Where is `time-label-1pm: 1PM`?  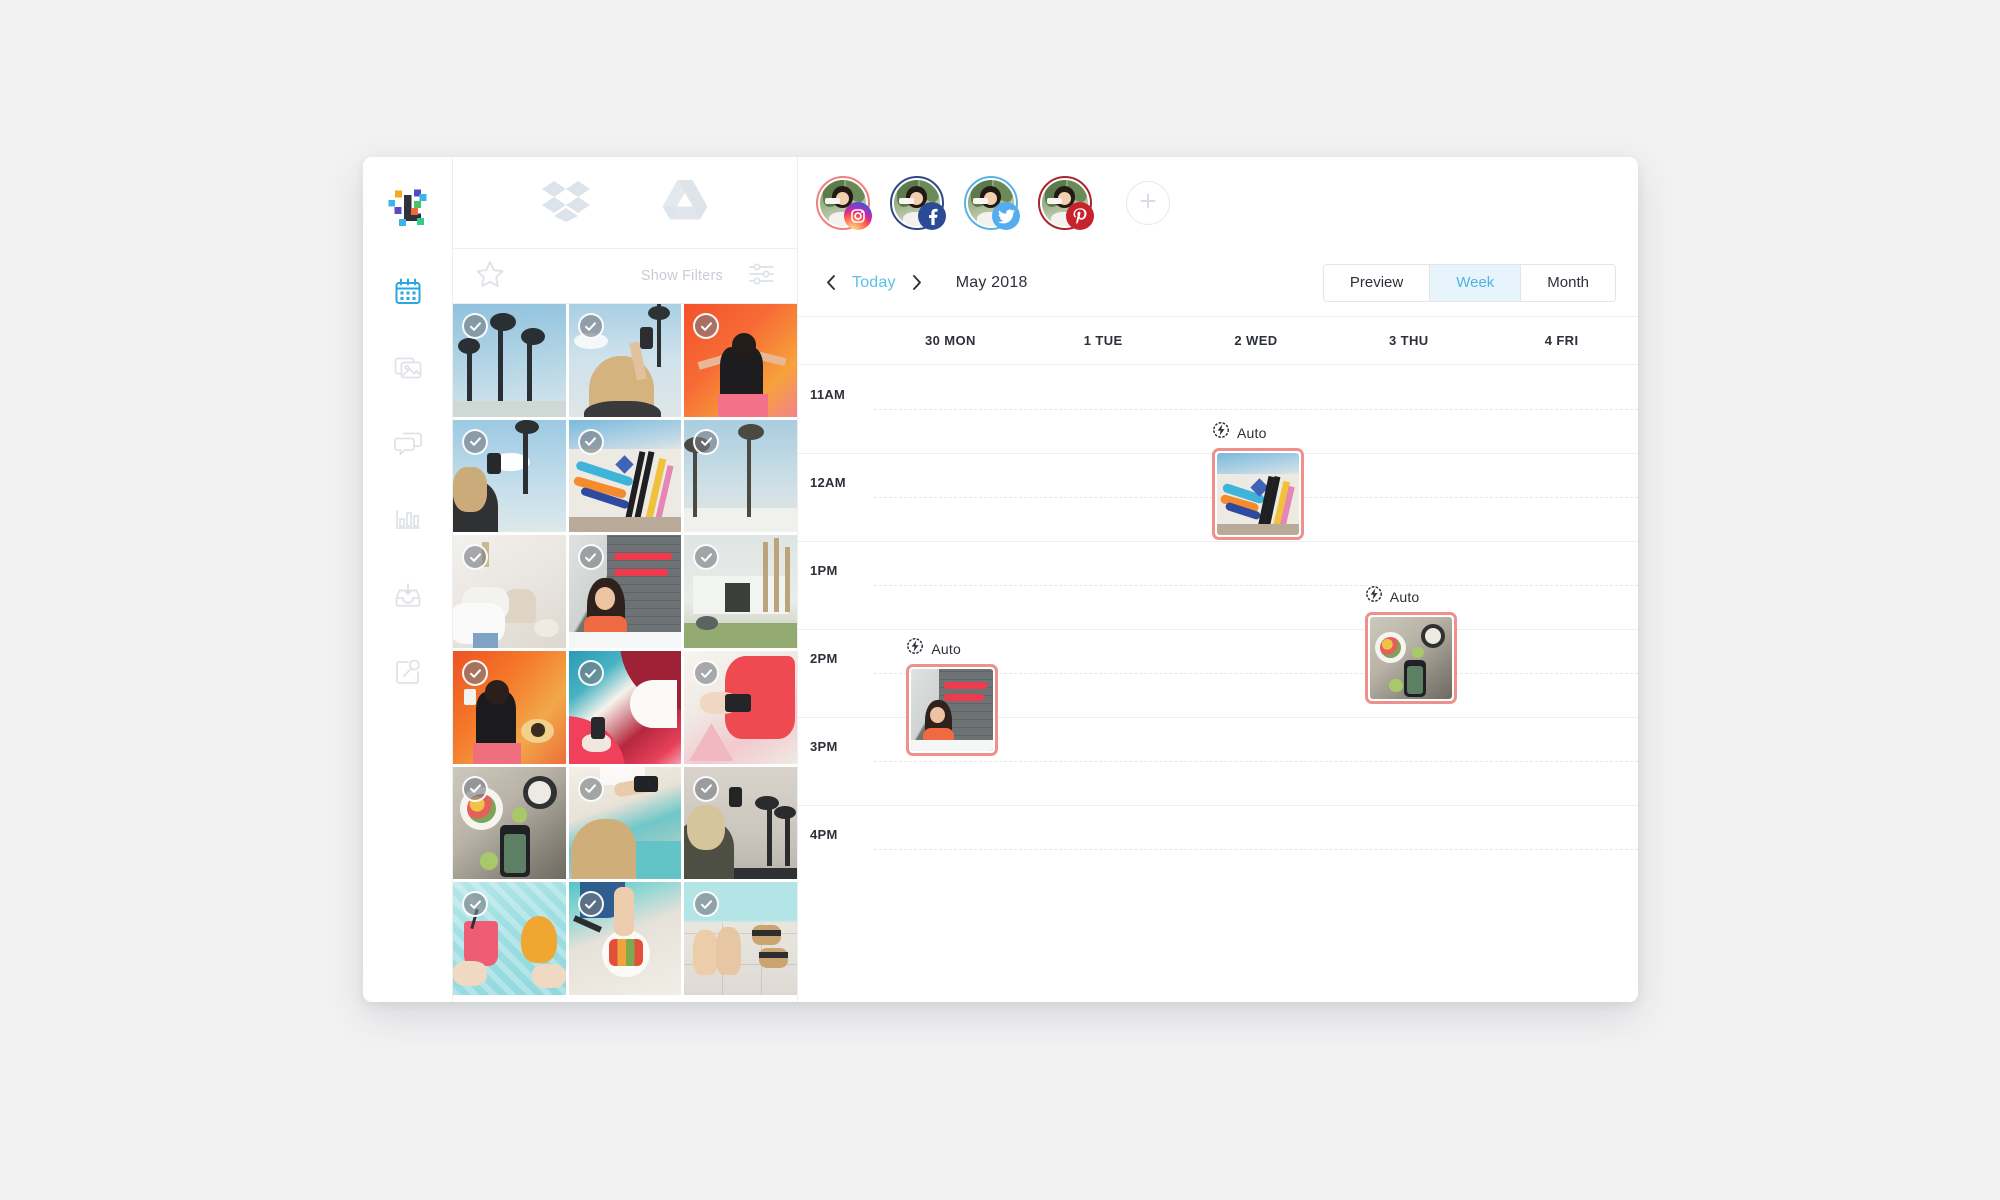 time-label-1pm: 1PM is located at coordinates (824, 570).